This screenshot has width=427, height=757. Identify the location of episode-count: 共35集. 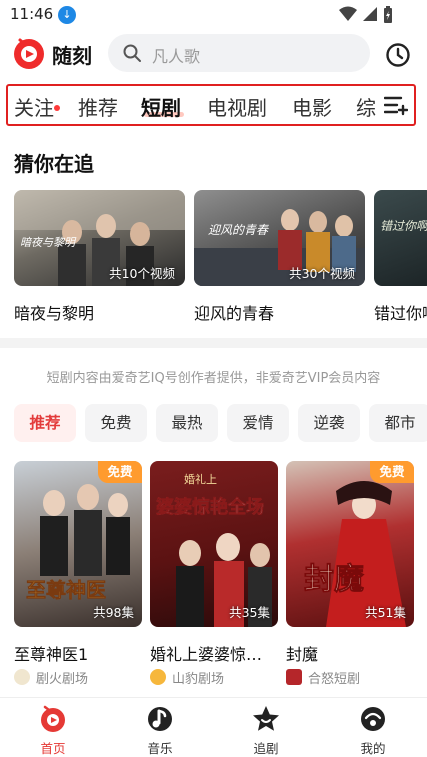
(249, 612).